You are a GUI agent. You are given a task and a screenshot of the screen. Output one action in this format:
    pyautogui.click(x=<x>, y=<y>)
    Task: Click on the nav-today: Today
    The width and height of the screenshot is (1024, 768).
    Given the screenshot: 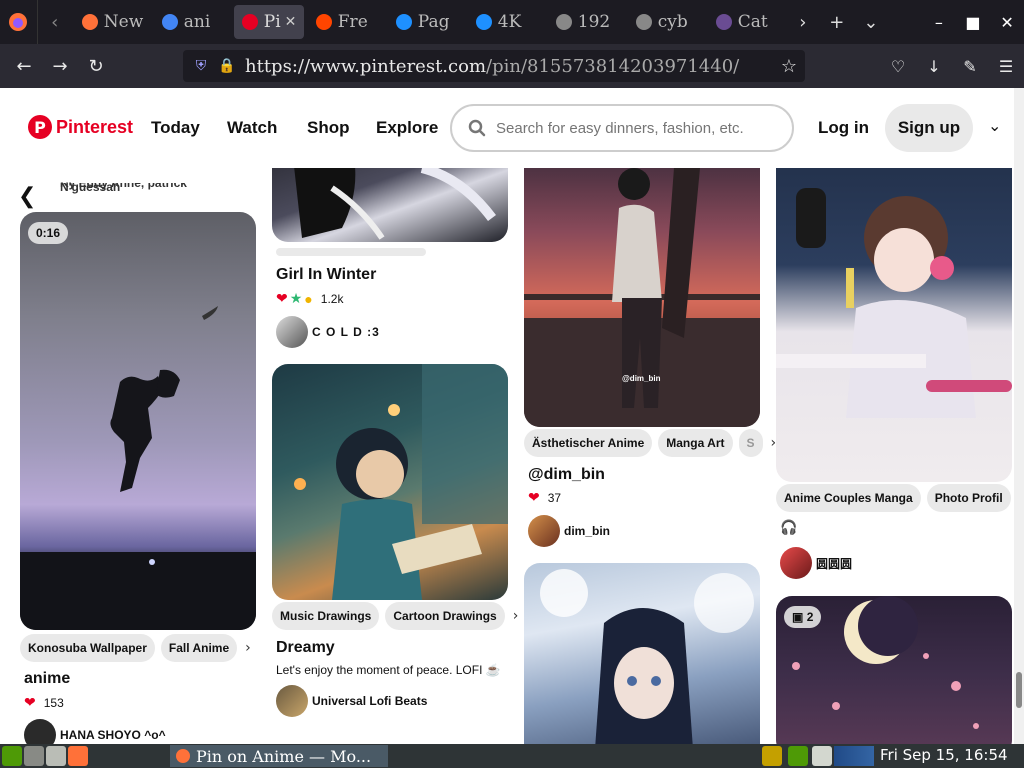 What is the action you would take?
    pyautogui.click(x=175, y=128)
    